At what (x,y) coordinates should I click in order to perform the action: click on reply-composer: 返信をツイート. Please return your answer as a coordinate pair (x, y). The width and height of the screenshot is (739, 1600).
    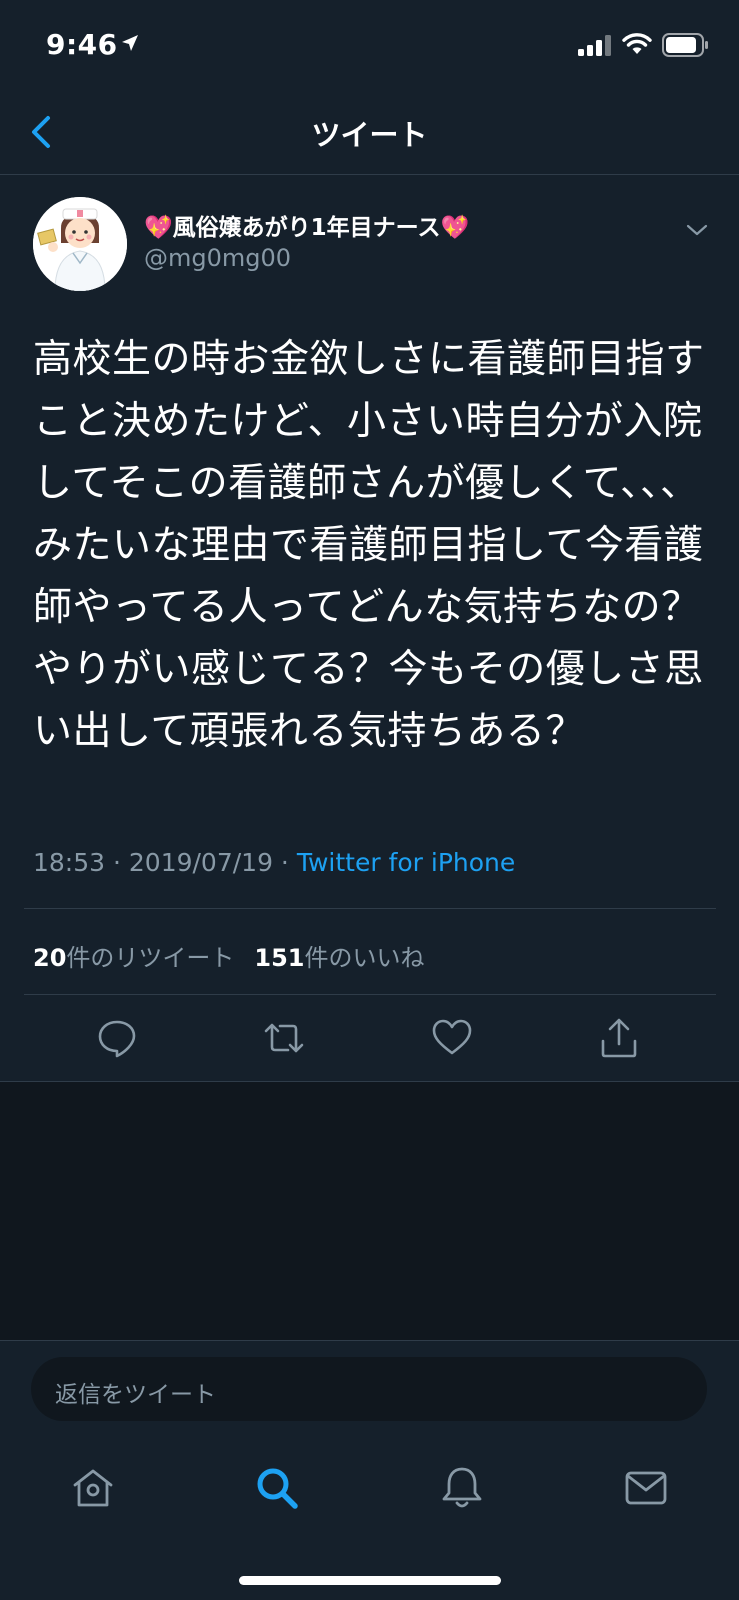
    Looking at the image, I should click on (369, 1380).